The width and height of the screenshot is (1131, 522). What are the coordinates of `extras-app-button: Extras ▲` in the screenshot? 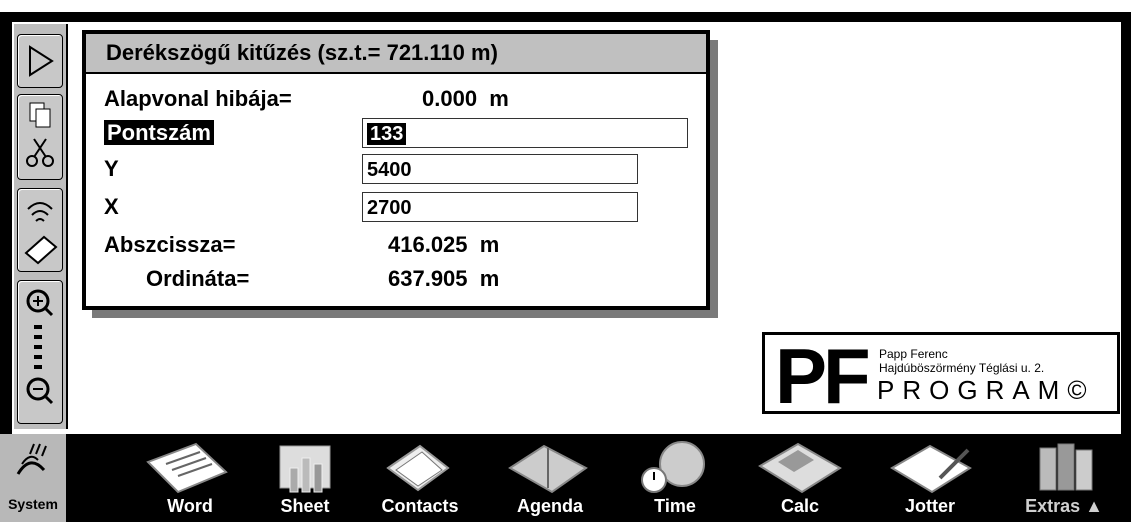 It's located at (1064, 478).